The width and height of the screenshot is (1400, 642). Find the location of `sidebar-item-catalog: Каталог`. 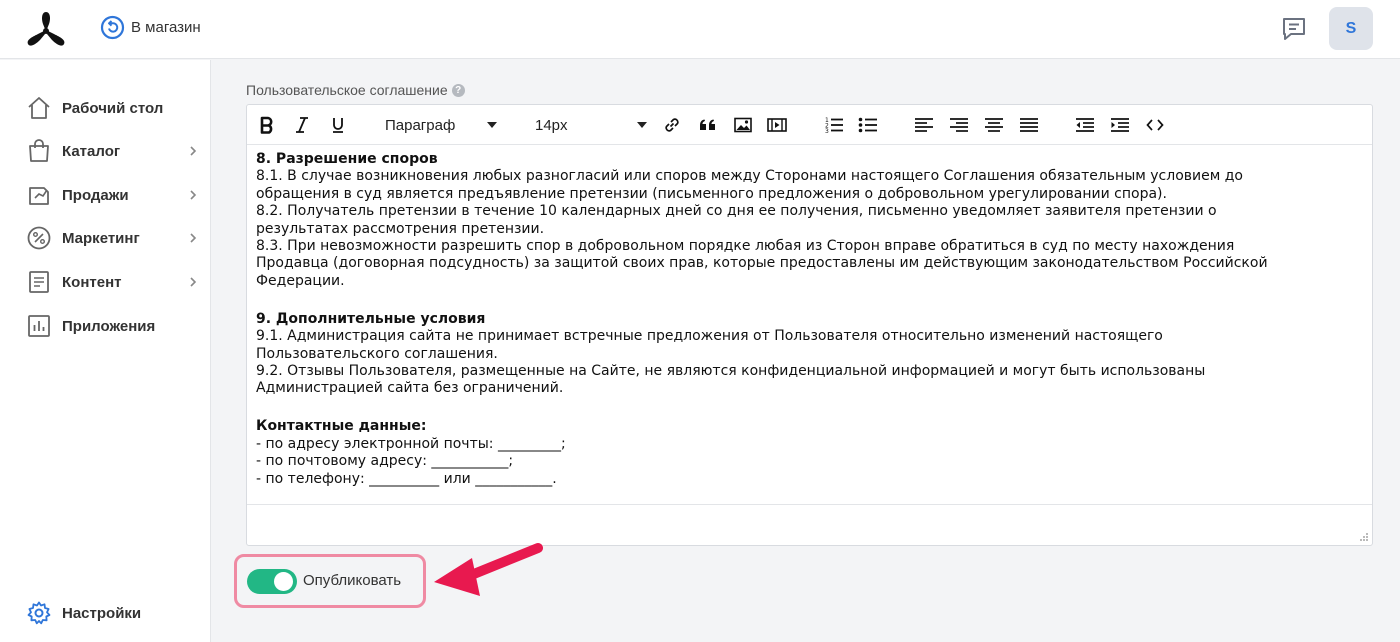

sidebar-item-catalog: Каталог is located at coordinates (105, 151).